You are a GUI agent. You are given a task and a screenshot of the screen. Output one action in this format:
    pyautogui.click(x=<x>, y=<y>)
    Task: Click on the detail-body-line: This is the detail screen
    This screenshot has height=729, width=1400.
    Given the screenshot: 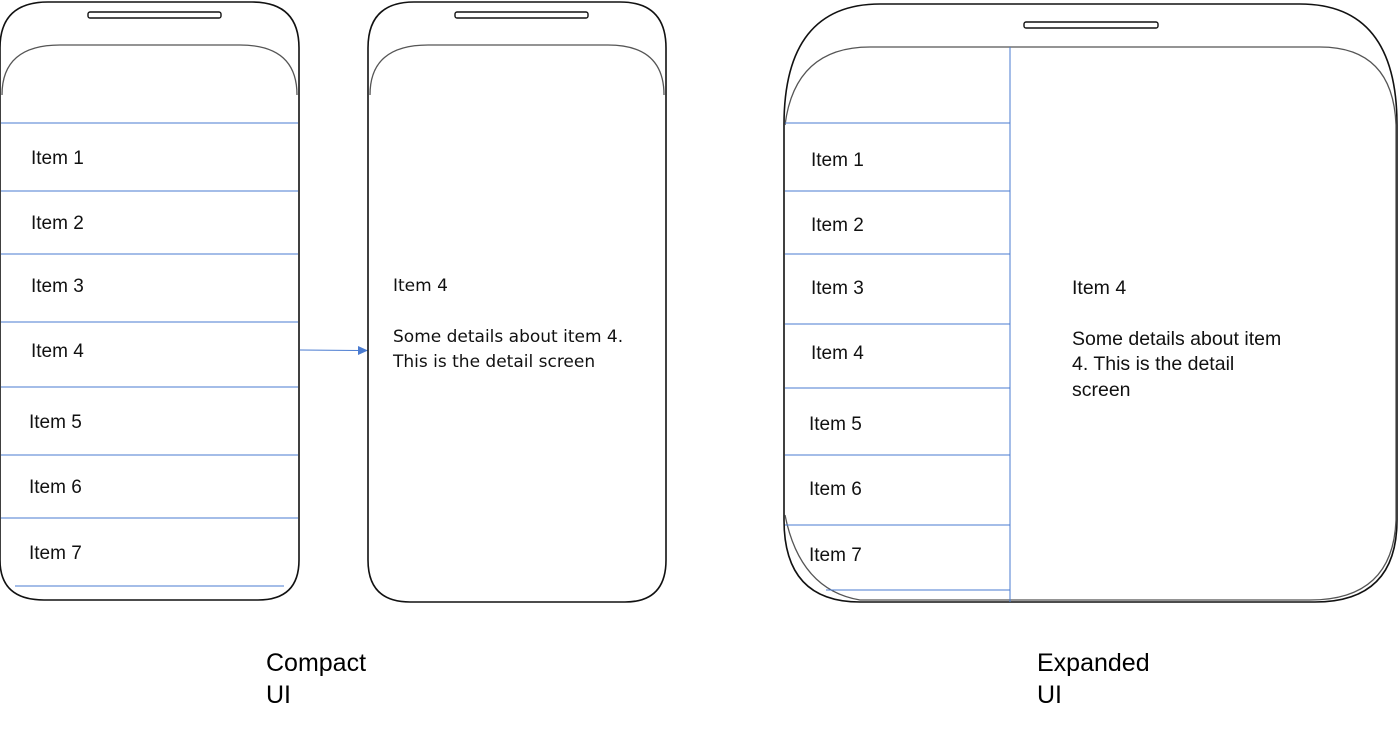 What is the action you would take?
    pyautogui.click(x=493, y=362)
    